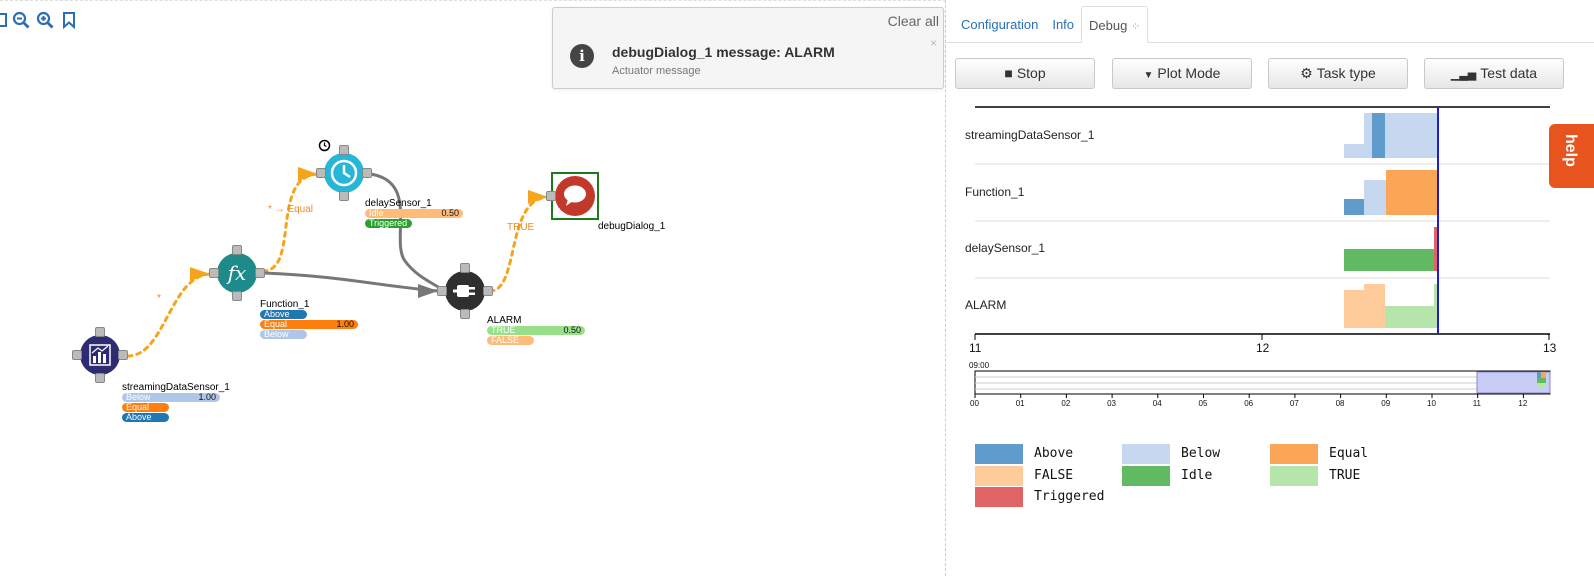  What do you see at coordinates (1030, 135) in the screenshot?
I see `timeline-row-label: streamingDataSensor_1` at bounding box center [1030, 135].